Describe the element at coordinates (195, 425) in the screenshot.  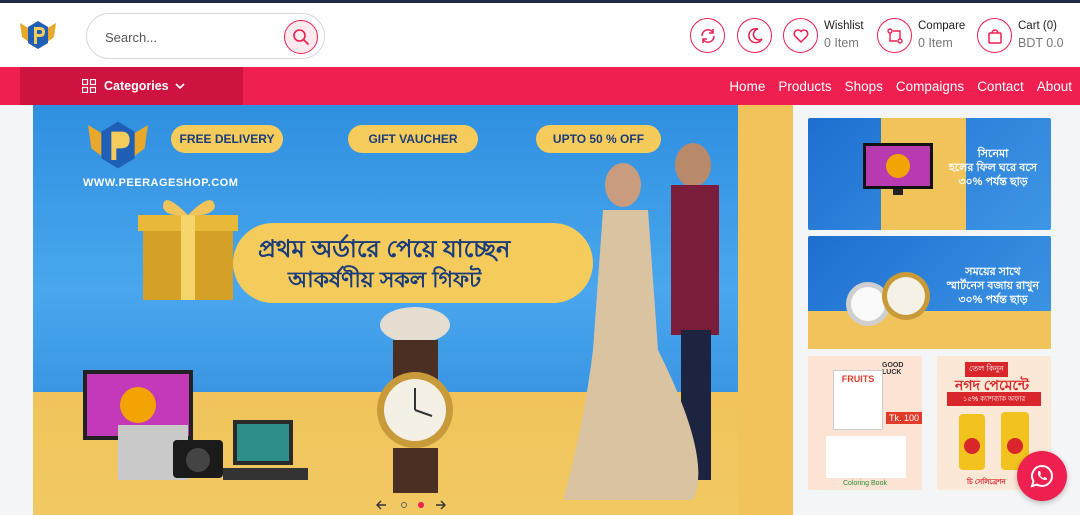
I see `electronics-image` at that location.